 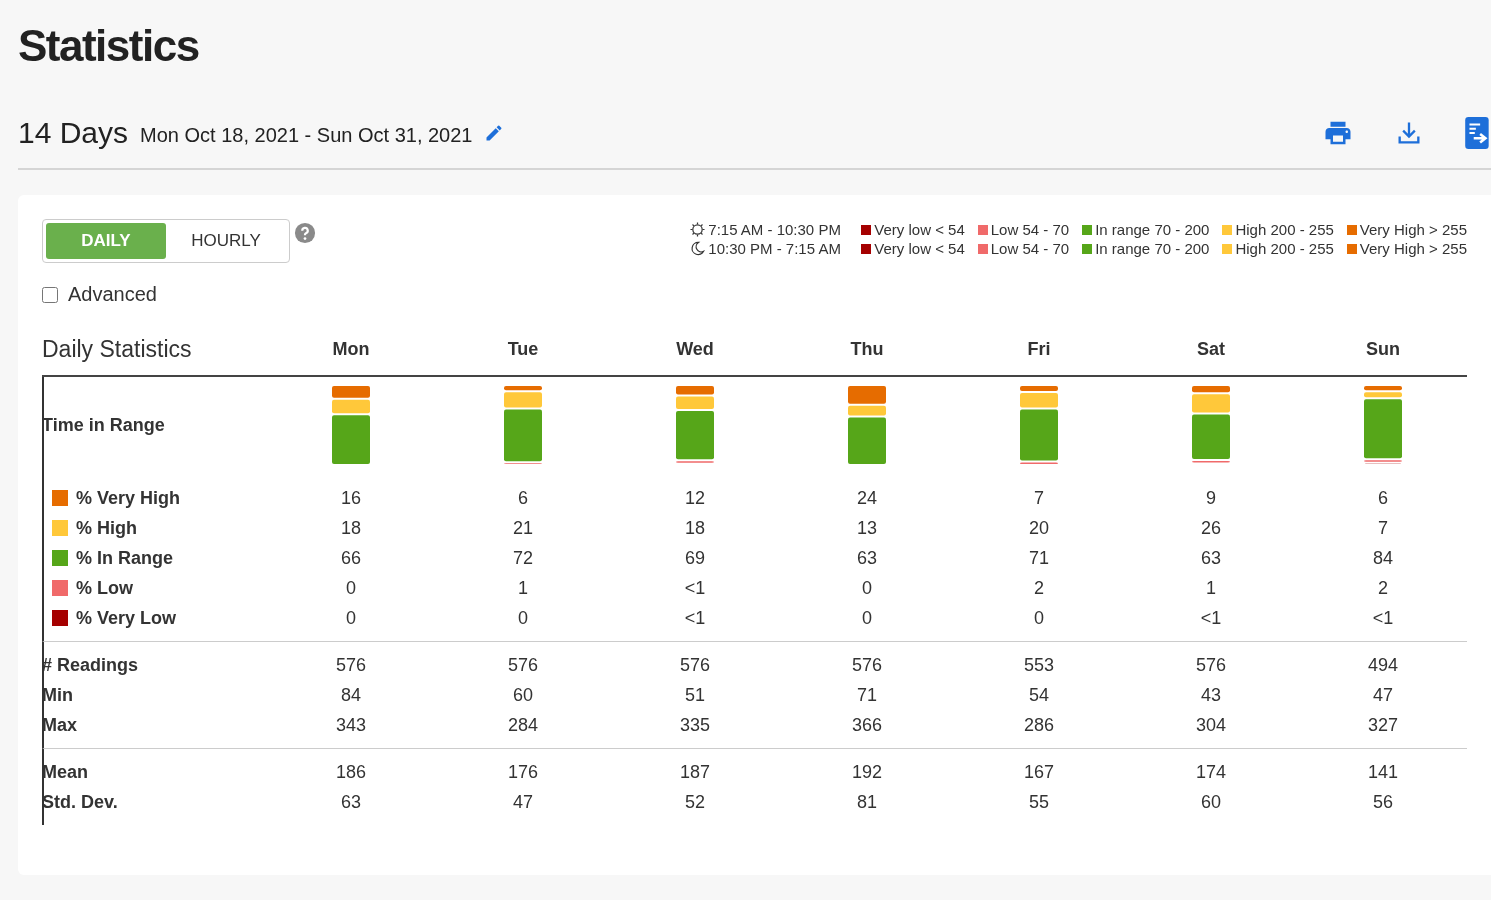 I want to click on table-cell: 12, so click(x=695, y=497).